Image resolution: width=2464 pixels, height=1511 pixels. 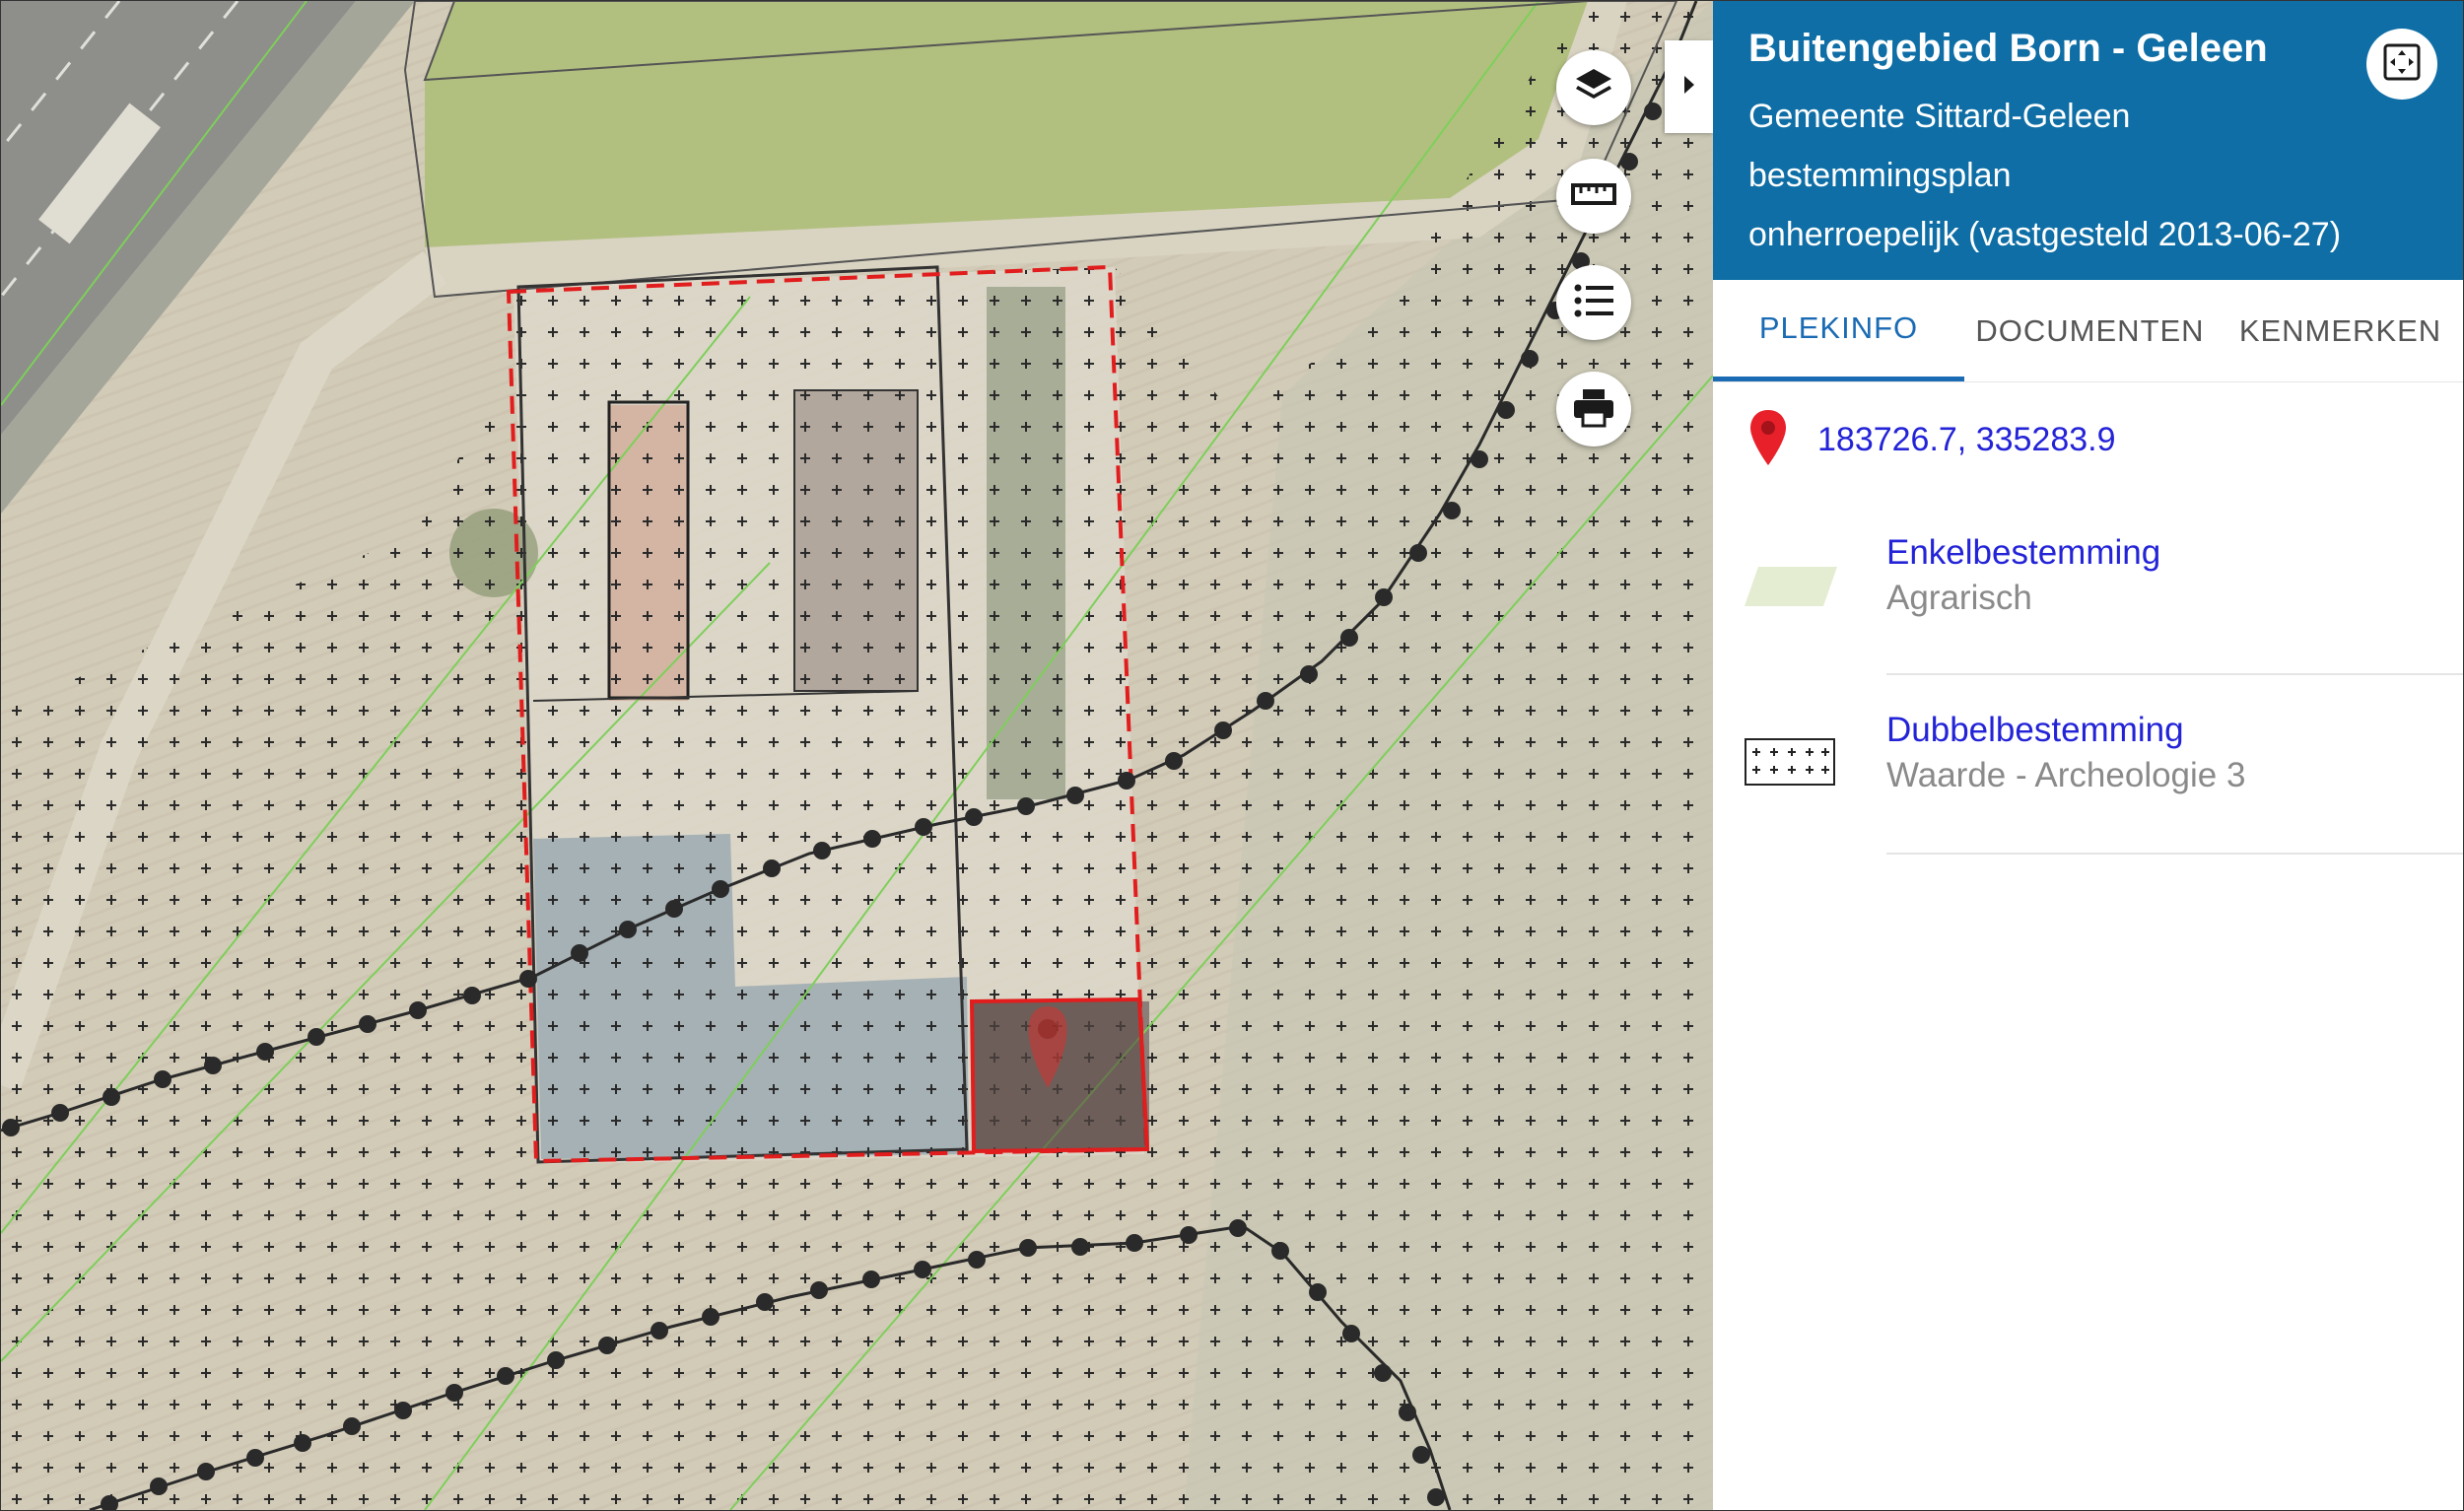 What do you see at coordinates (2066, 775) in the screenshot?
I see `legend-value: Waarde - Archeologie 3` at bounding box center [2066, 775].